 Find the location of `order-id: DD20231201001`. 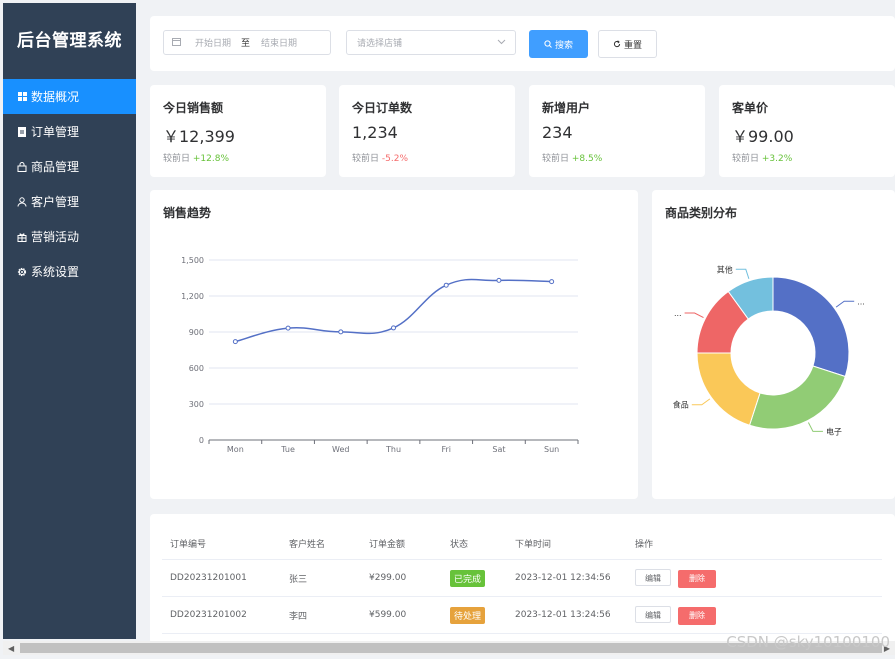

order-id: DD20231201001 is located at coordinates (221, 578).